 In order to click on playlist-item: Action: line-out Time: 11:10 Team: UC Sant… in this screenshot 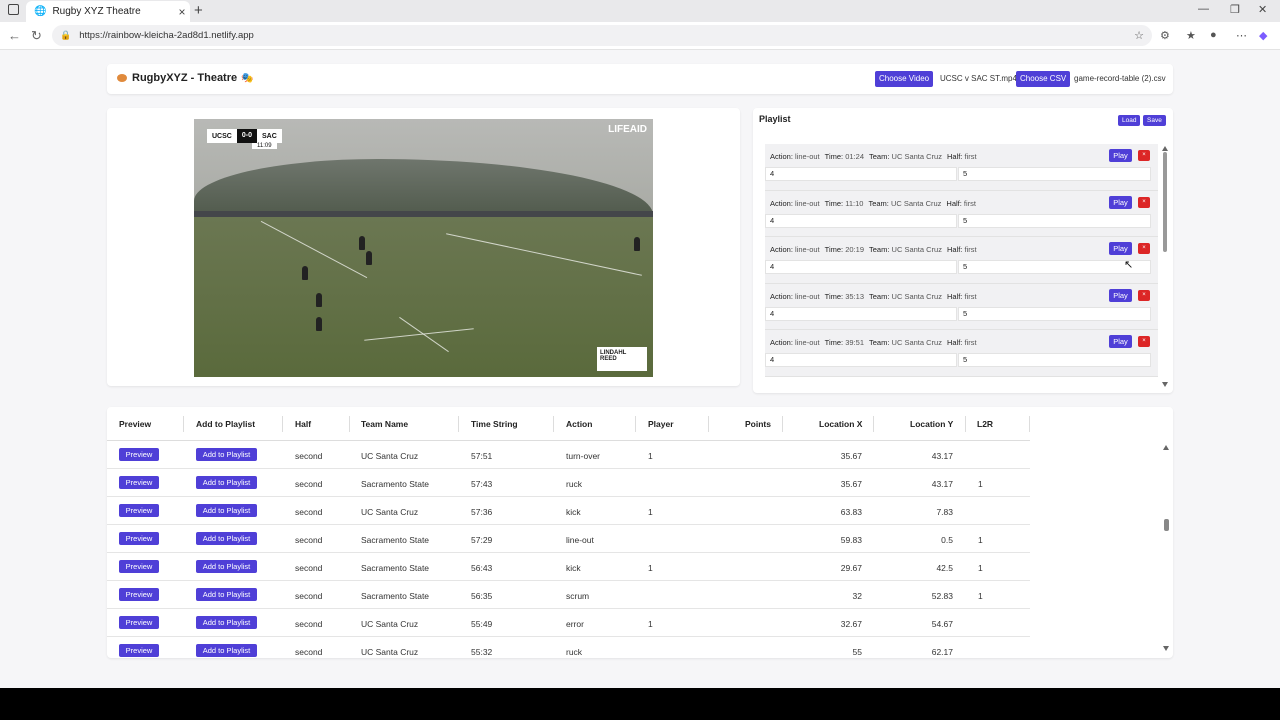, I will do `click(961, 214)`.